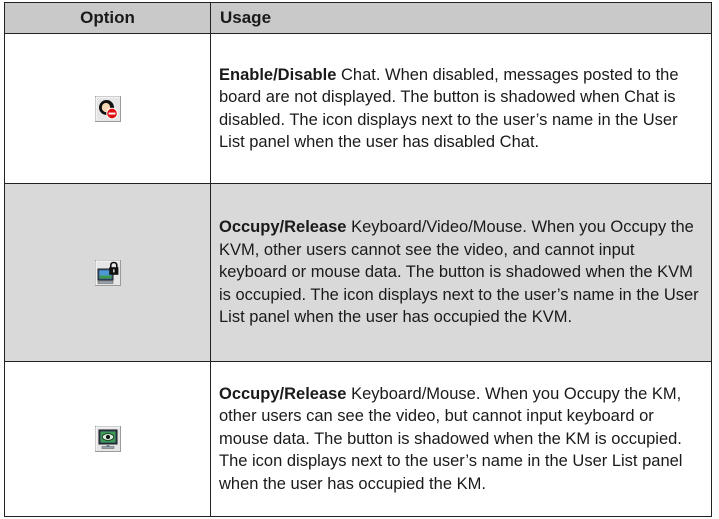  I want to click on table-header-row: Option Usage, so click(358, 18).